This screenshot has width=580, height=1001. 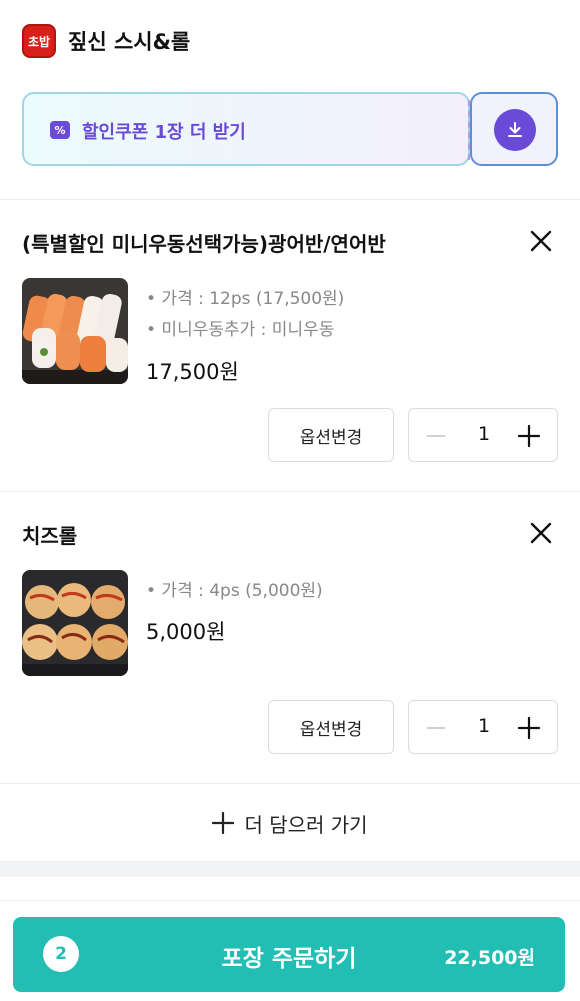 What do you see at coordinates (290, 40) in the screenshot?
I see `store-header: 초밥 짚신 스시&롤` at bounding box center [290, 40].